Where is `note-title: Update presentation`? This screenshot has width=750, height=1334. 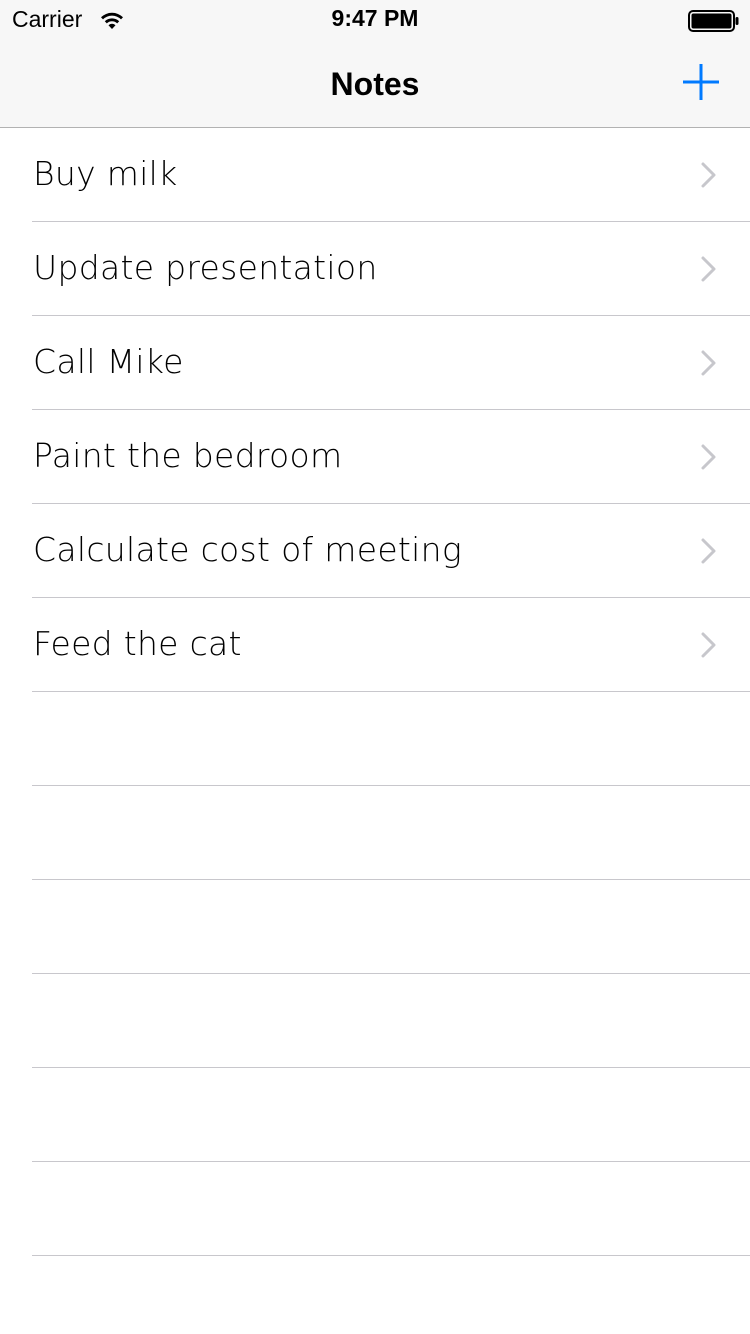 note-title: Update presentation is located at coordinates (205, 267).